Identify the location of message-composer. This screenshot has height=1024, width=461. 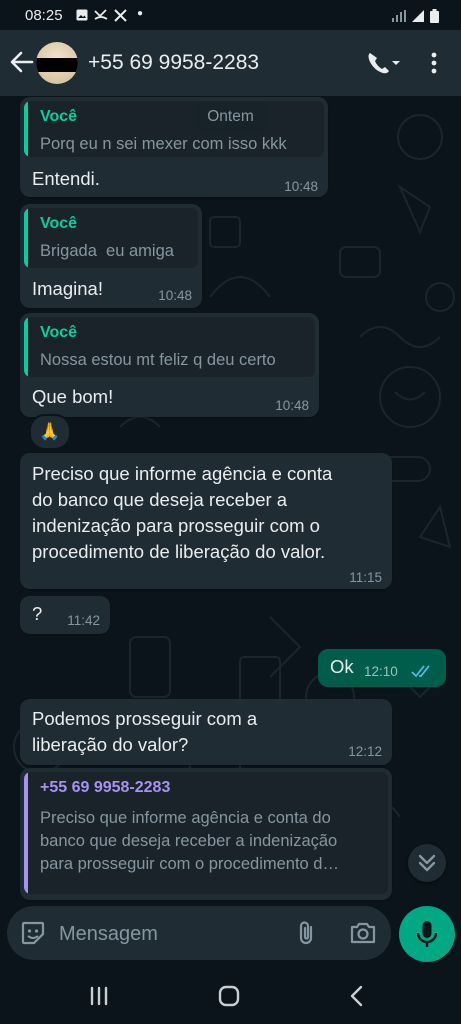
(199, 933).